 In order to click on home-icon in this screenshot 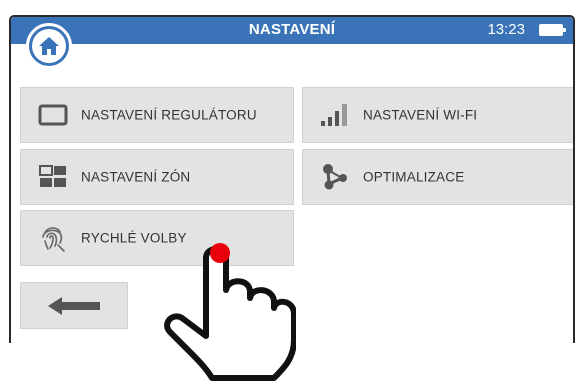, I will do `click(49, 46)`.